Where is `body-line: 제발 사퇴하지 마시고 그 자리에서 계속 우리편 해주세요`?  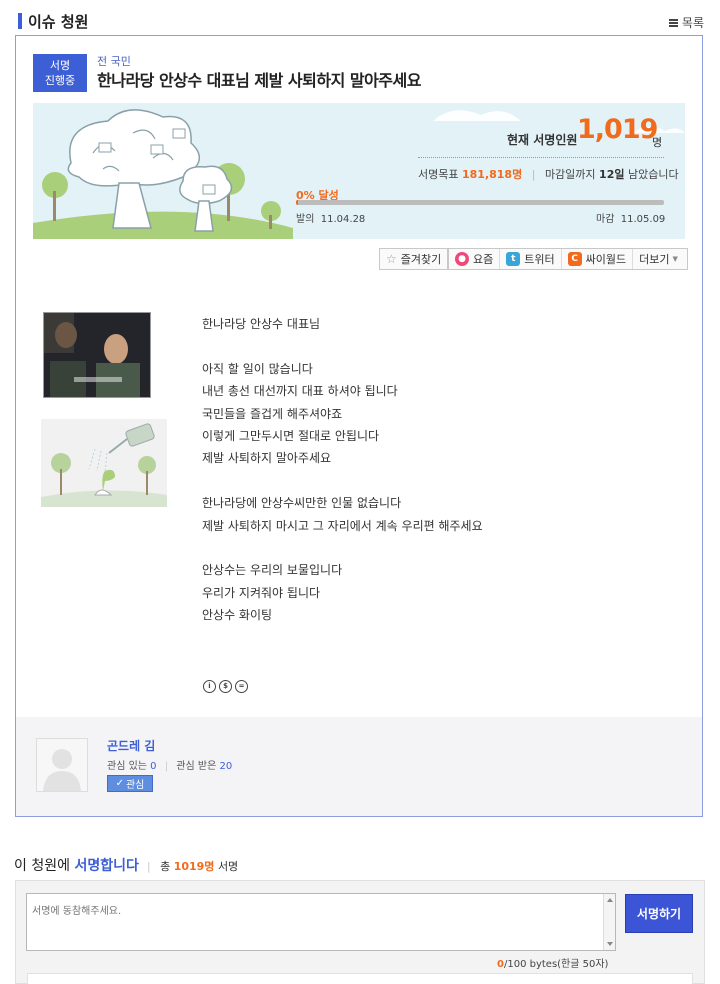
body-line: 제발 사퇴하지 마시고 그 자리에서 계속 우리편 해주세요 is located at coordinates (342, 525).